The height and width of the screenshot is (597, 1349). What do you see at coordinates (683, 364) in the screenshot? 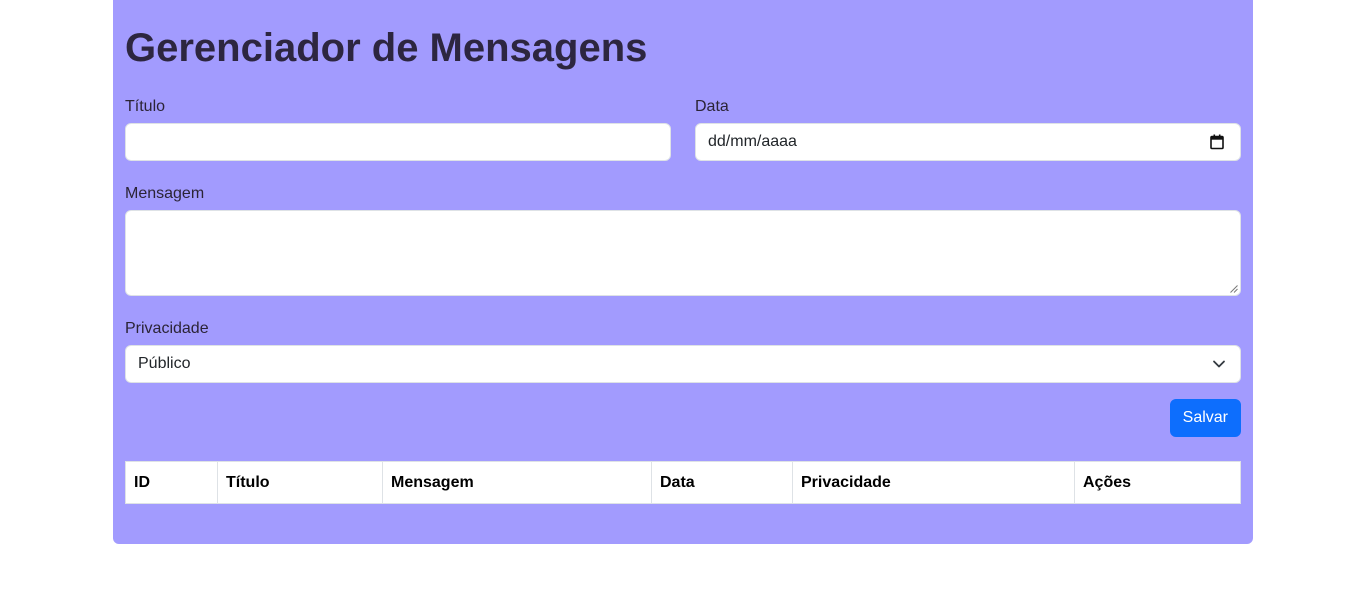
I see `privacidade-select: Público` at bounding box center [683, 364].